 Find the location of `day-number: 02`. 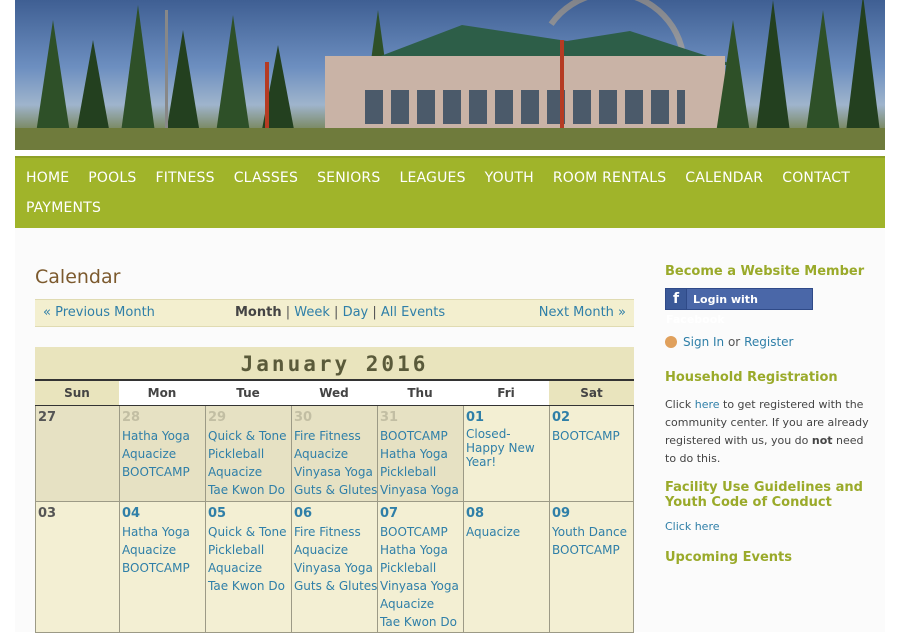

day-number: 02 is located at coordinates (591, 417).